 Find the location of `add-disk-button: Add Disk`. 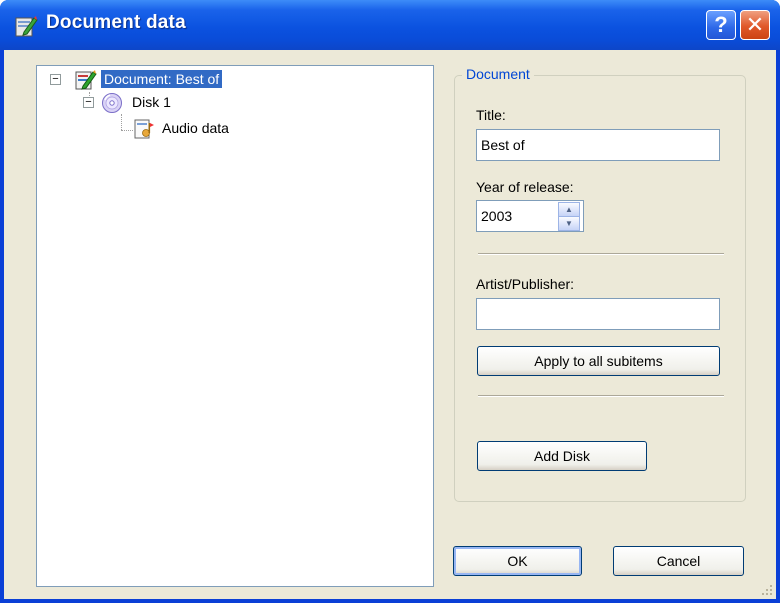

add-disk-button: Add Disk is located at coordinates (562, 456).